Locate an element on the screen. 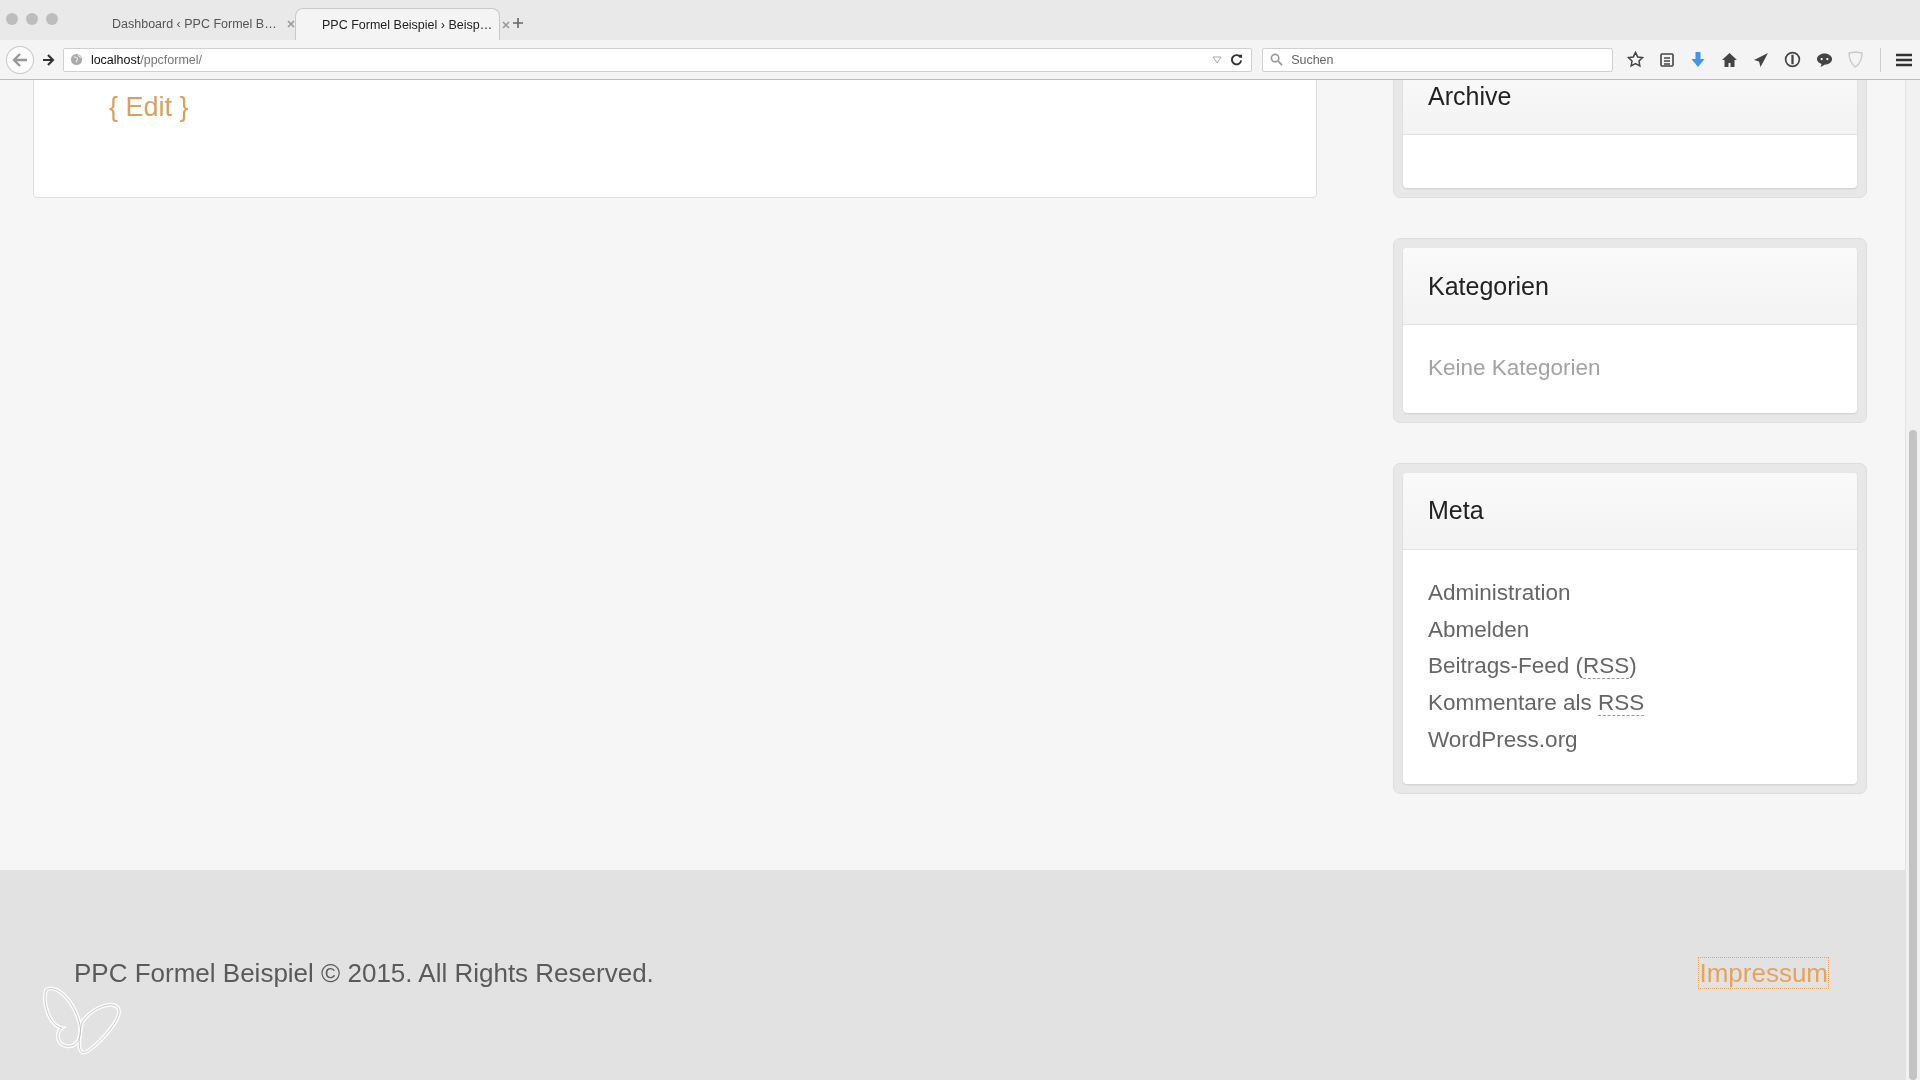 This screenshot has width=1920, height=1080. widget-link: WordPress.org is located at coordinates (1503, 739).